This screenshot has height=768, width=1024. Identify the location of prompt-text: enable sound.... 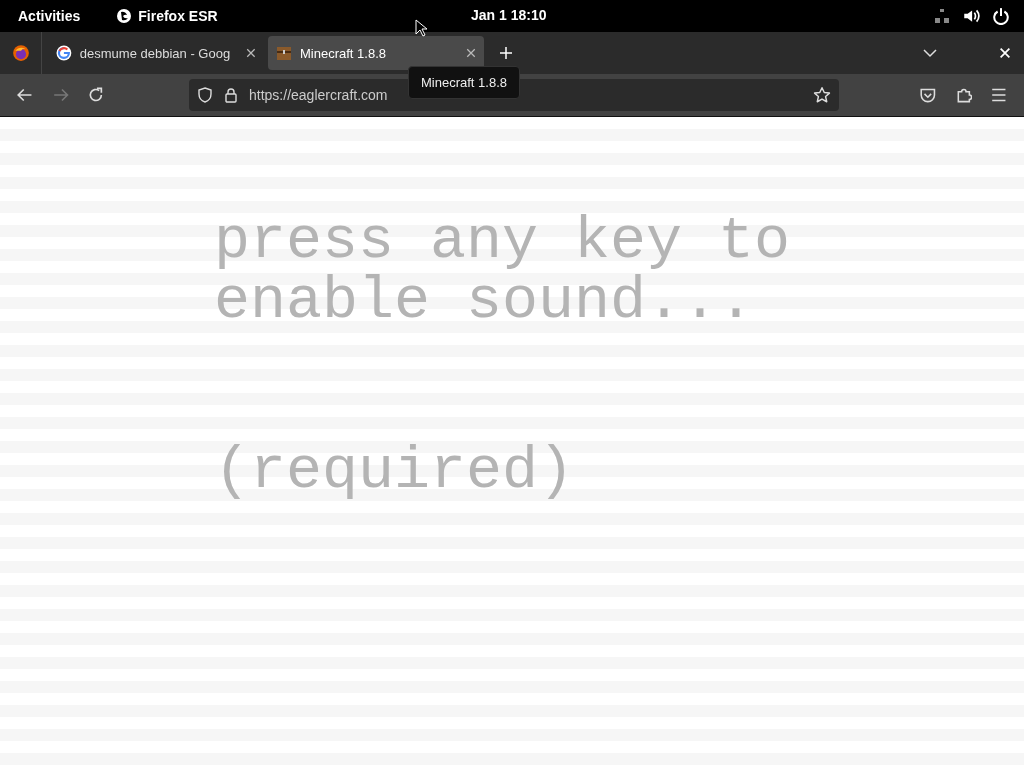
(485, 301).